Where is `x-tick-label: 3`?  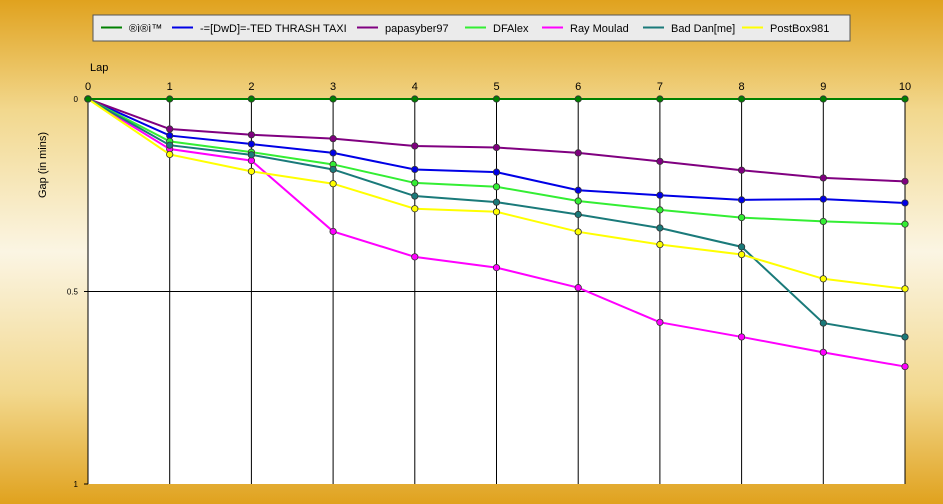
x-tick-label: 3 is located at coordinates (333, 87).